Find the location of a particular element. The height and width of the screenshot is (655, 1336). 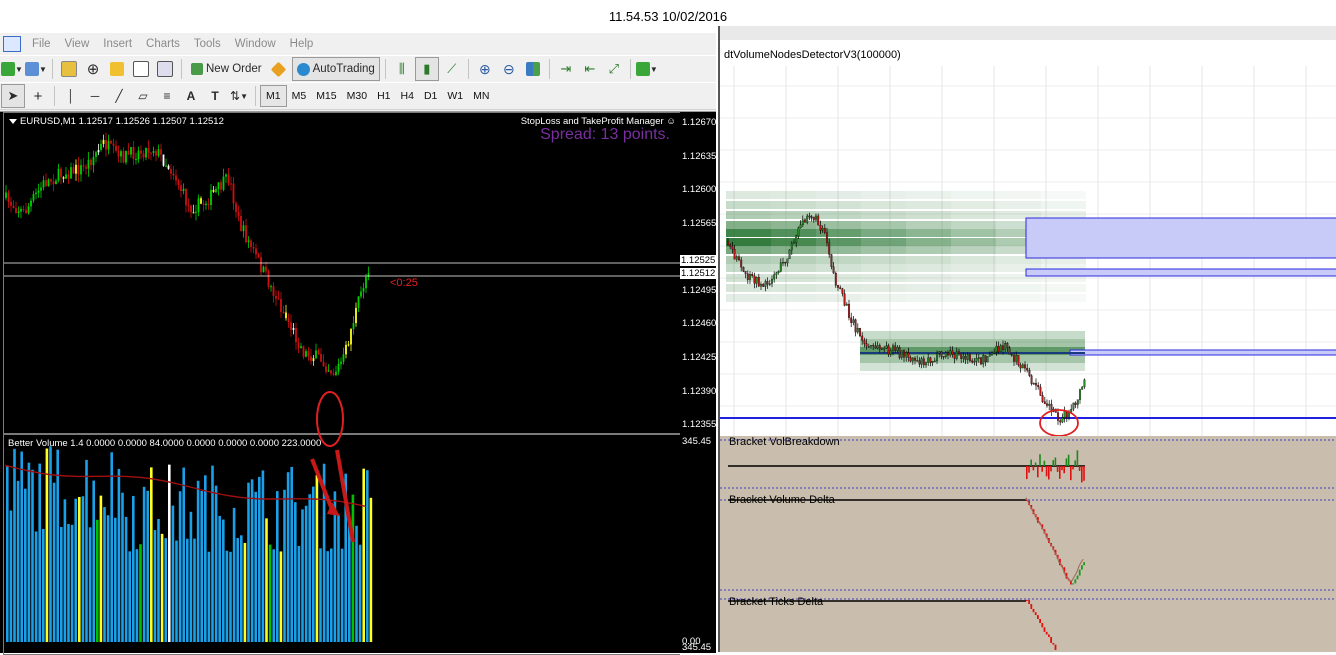

trendline-tool: ╱ is located at coordinates (119, 96).